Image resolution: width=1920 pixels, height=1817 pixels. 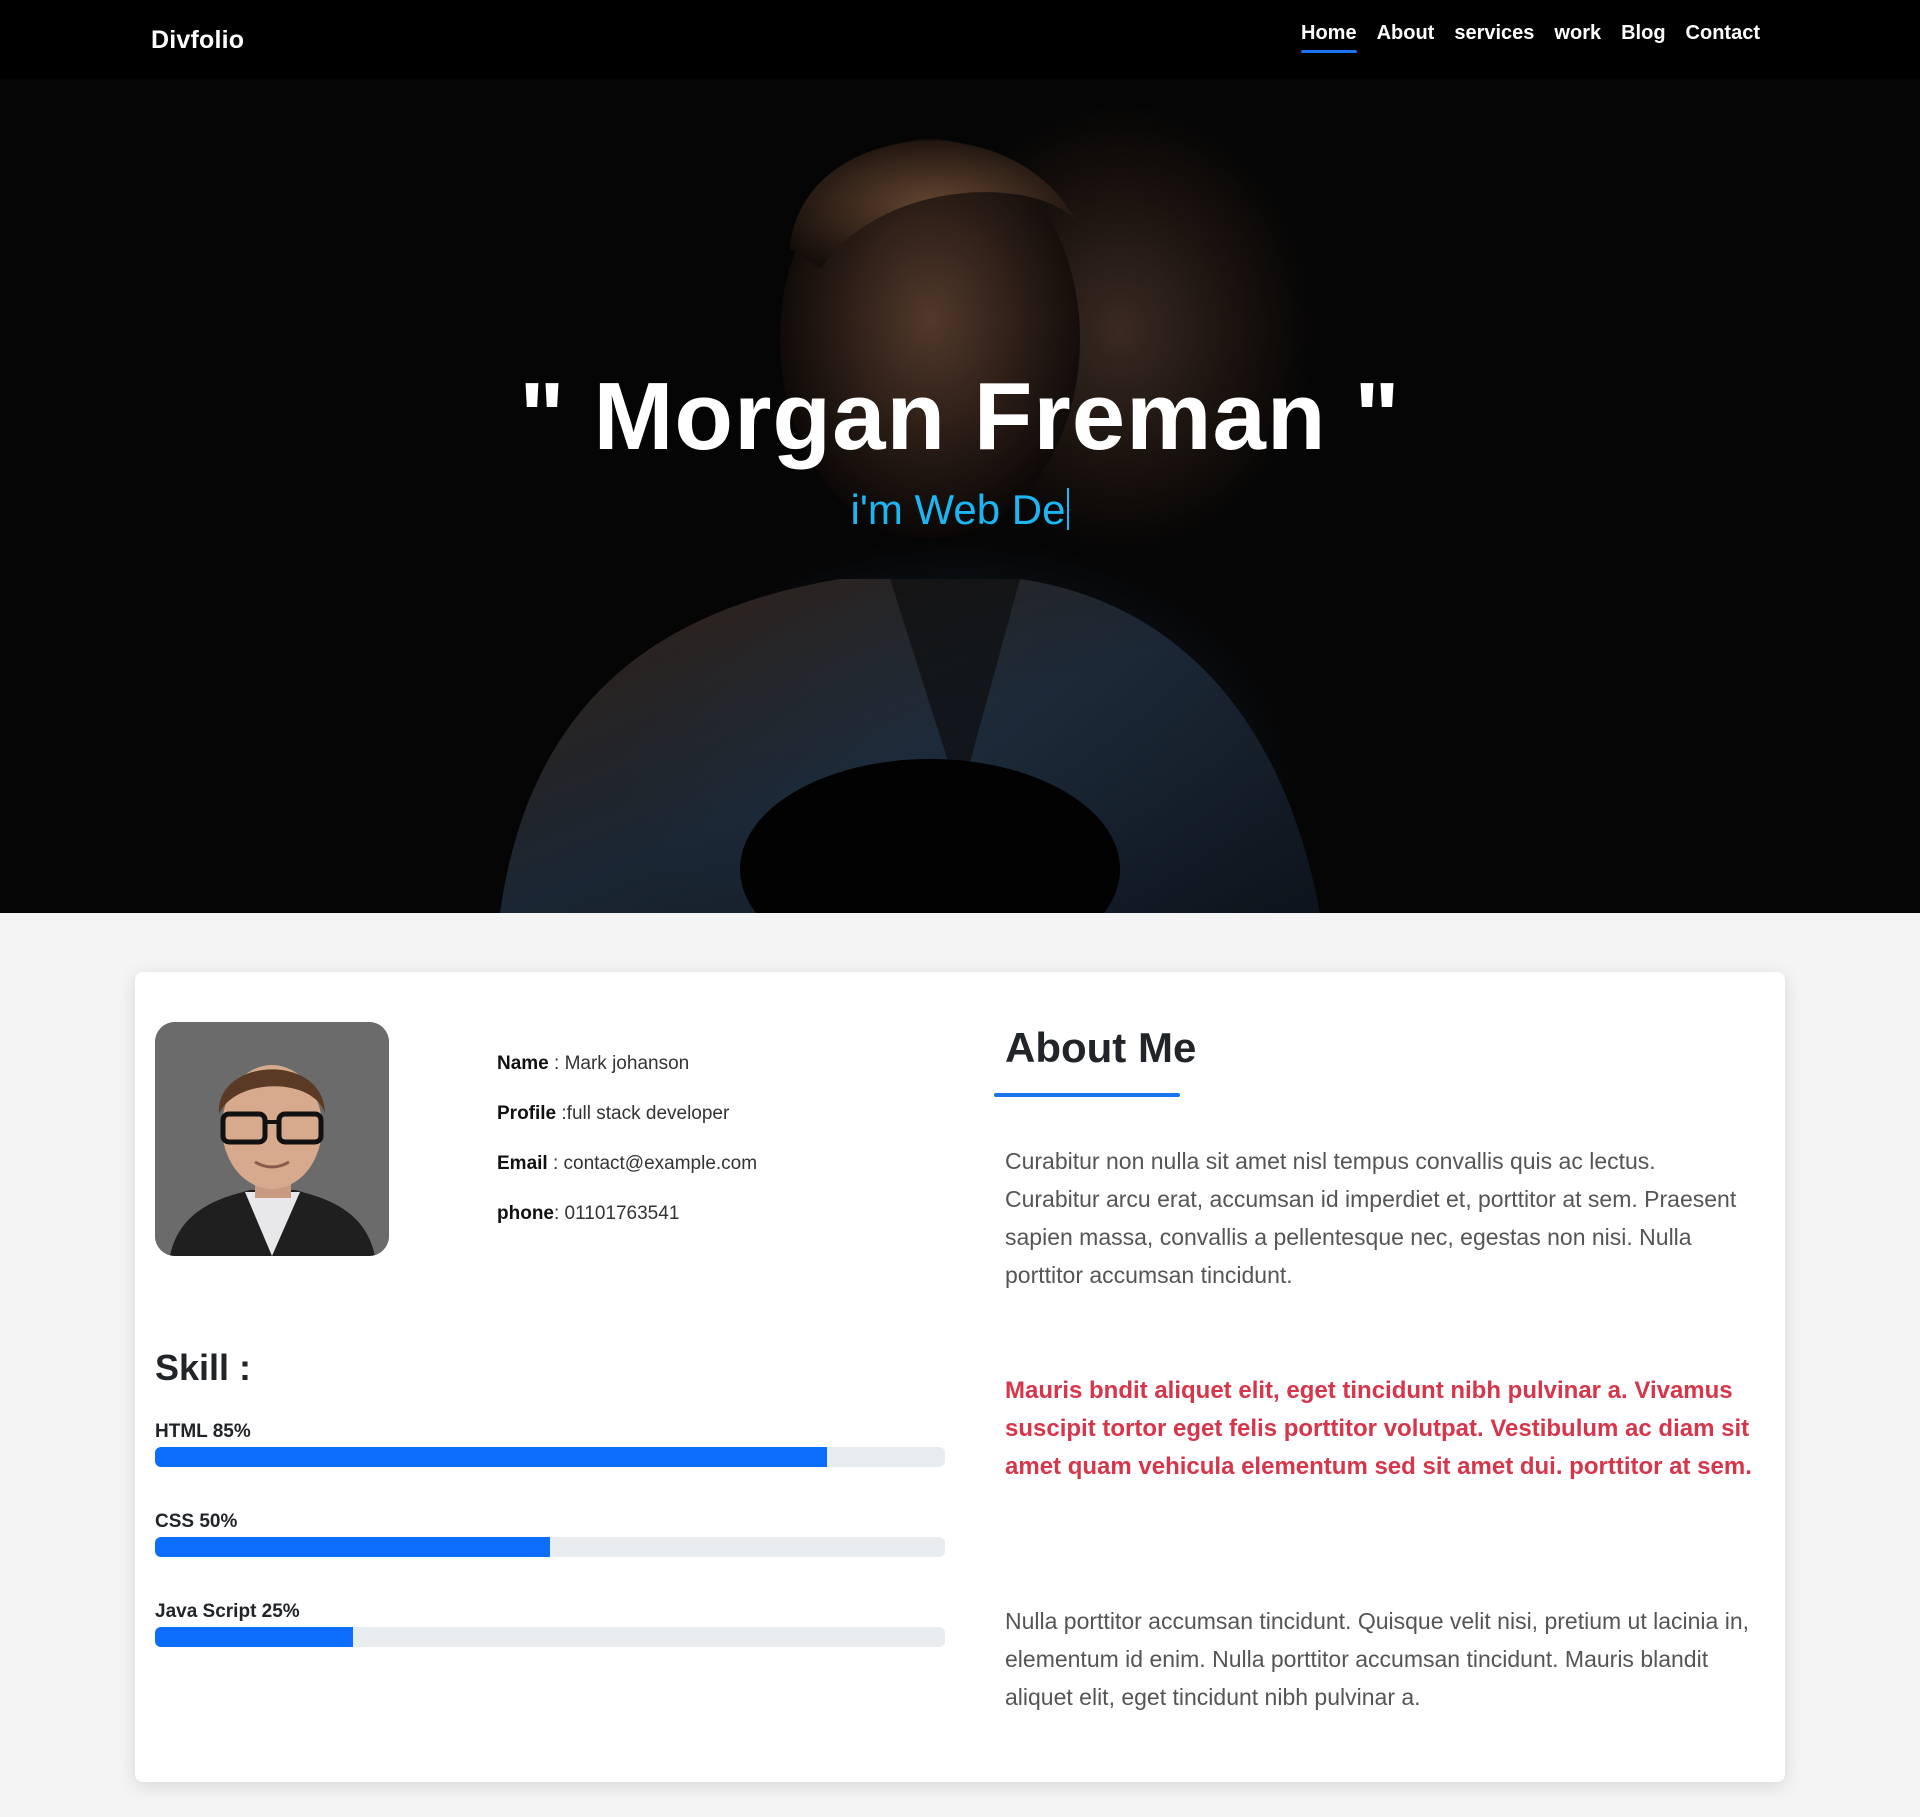 I want to click on nav-item-contact: Contact, so click(x=1723, y=37).